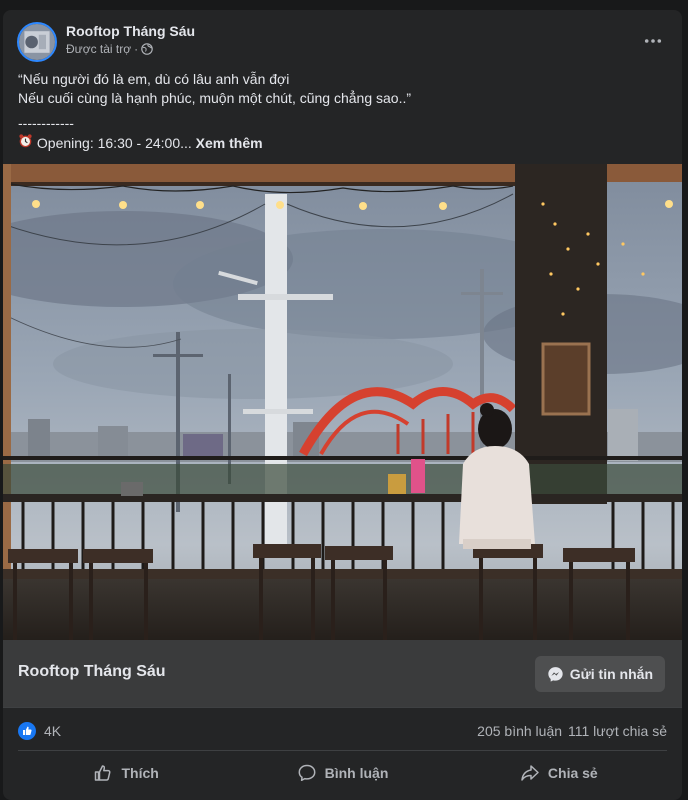  What do you see at coordinates (130, 31) in the screenshot?
I see `page-name: Rooftop Tháng Sáu` at bounding box center [130, 31].